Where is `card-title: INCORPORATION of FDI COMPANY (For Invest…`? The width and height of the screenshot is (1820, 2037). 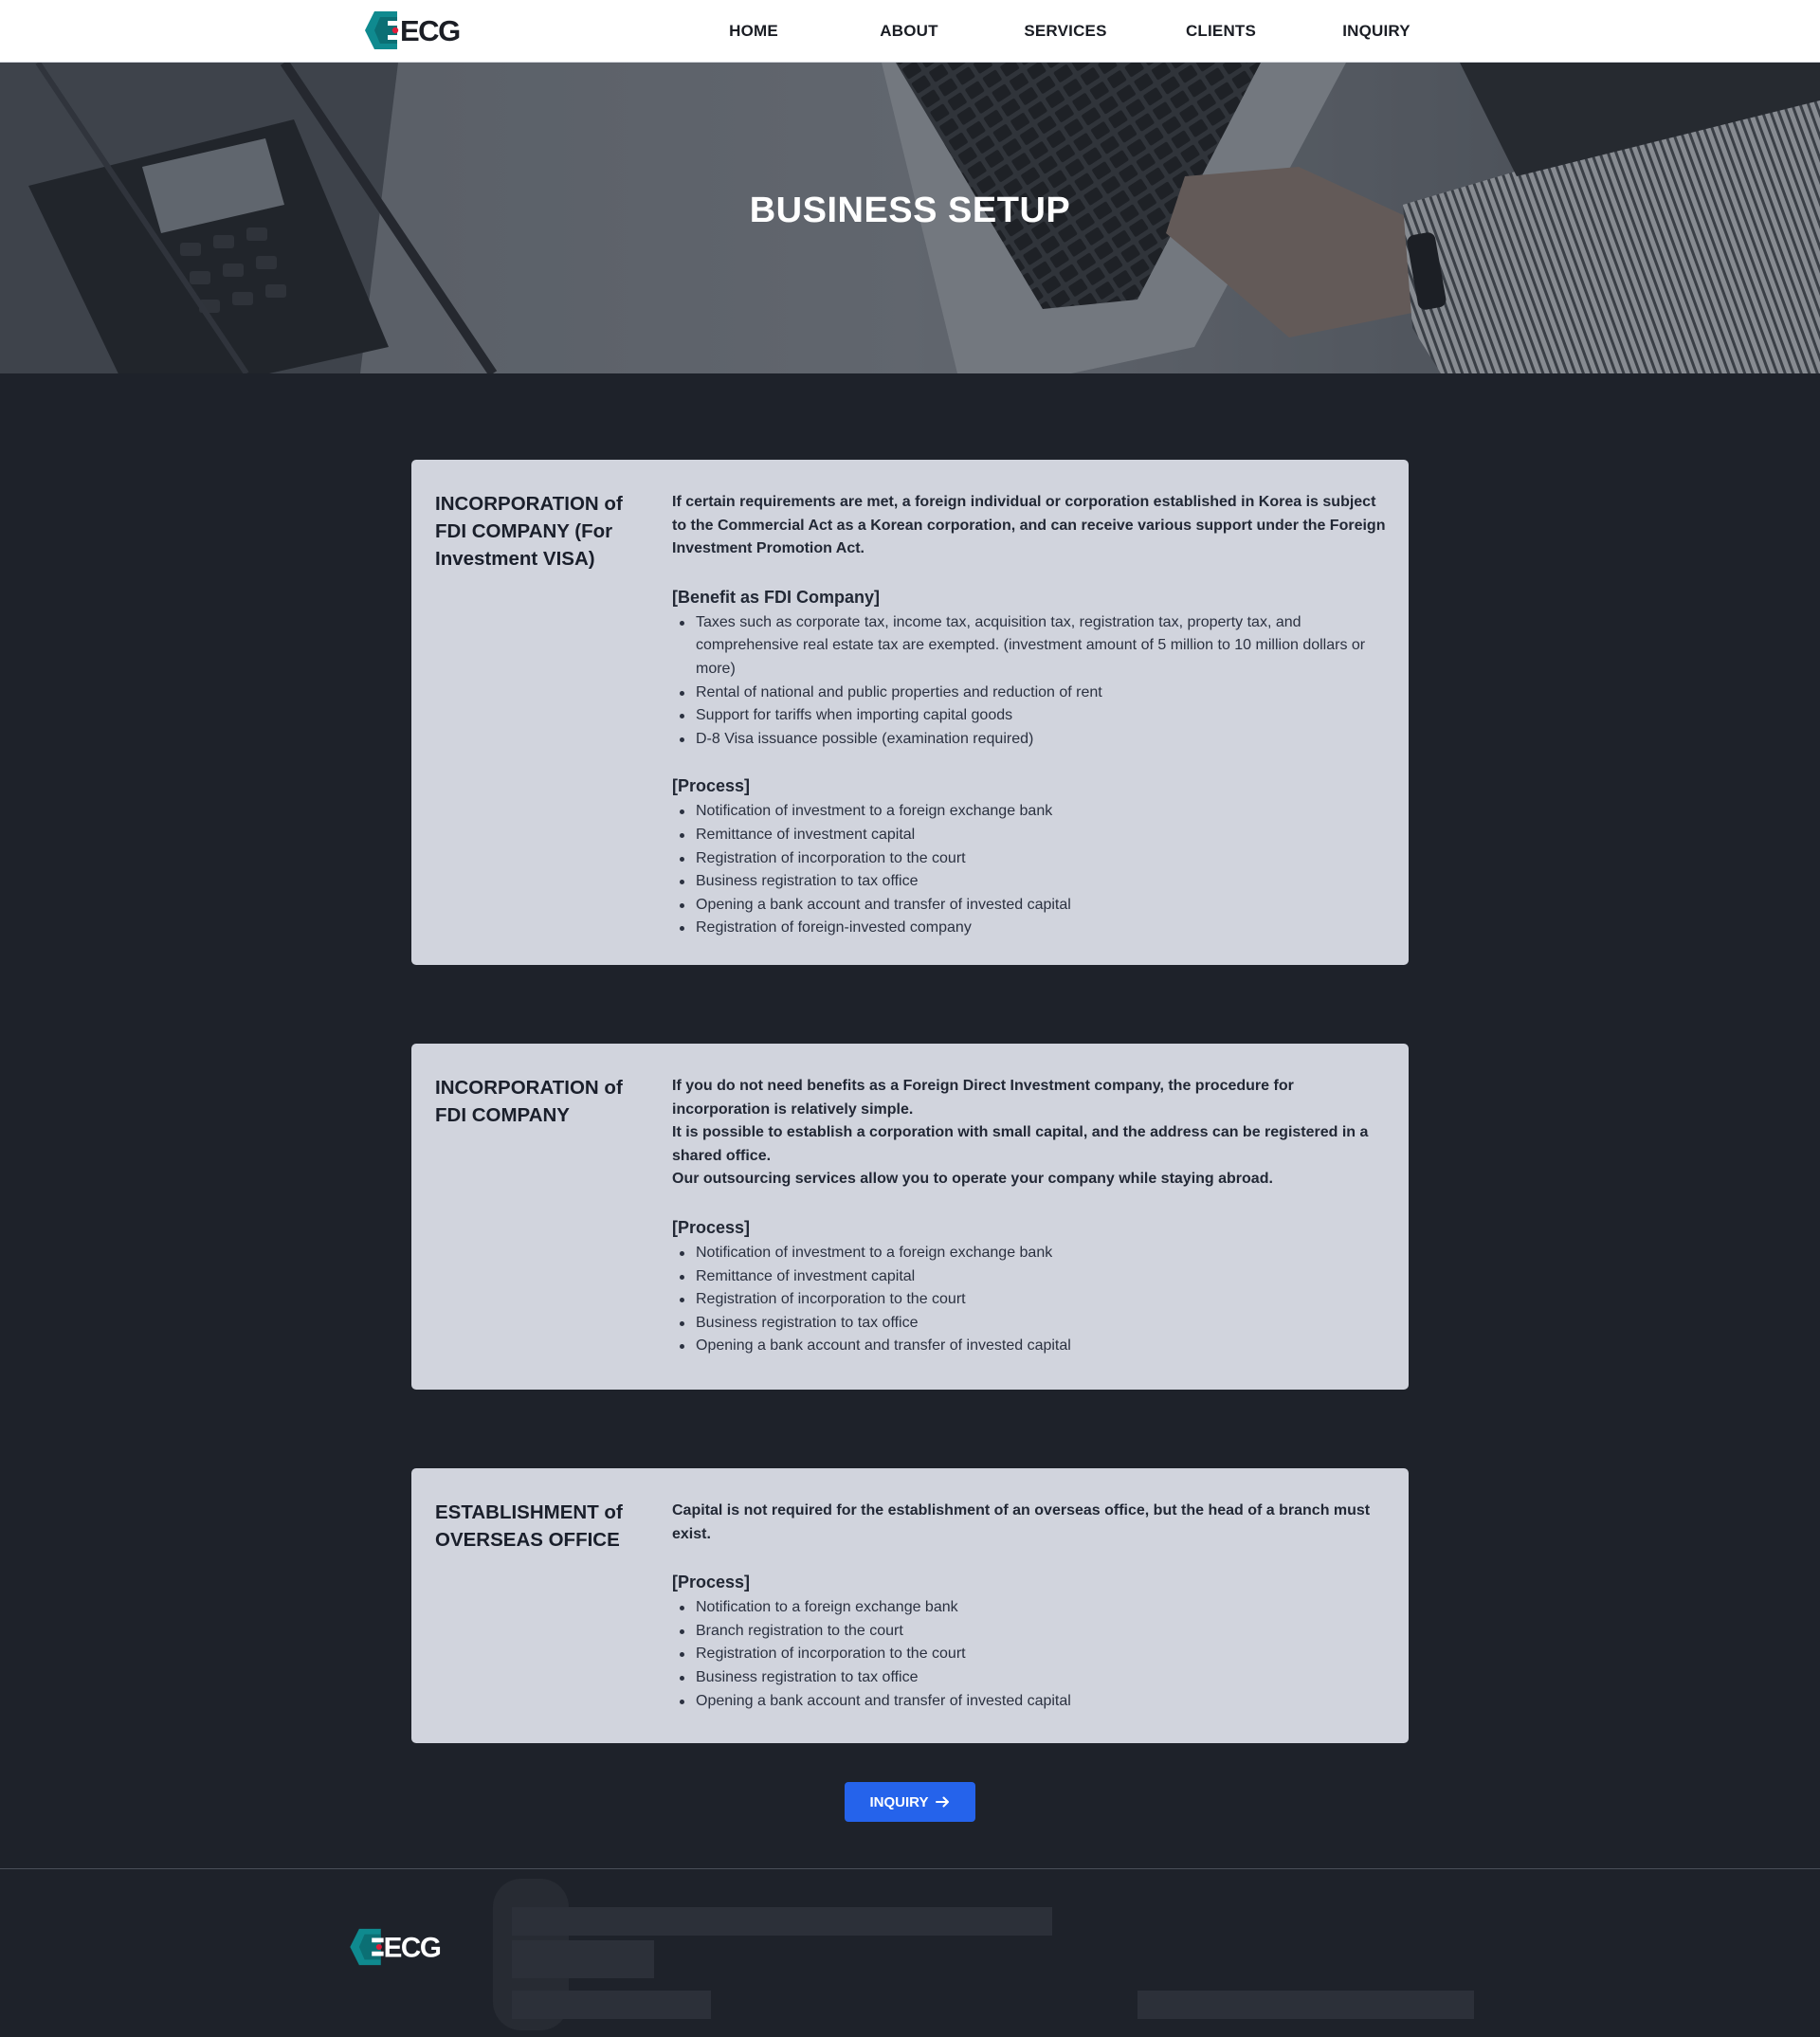 card-title: INCORPORATION of FDI COMPANY (For Invest… is located at coordinates (529, 531).